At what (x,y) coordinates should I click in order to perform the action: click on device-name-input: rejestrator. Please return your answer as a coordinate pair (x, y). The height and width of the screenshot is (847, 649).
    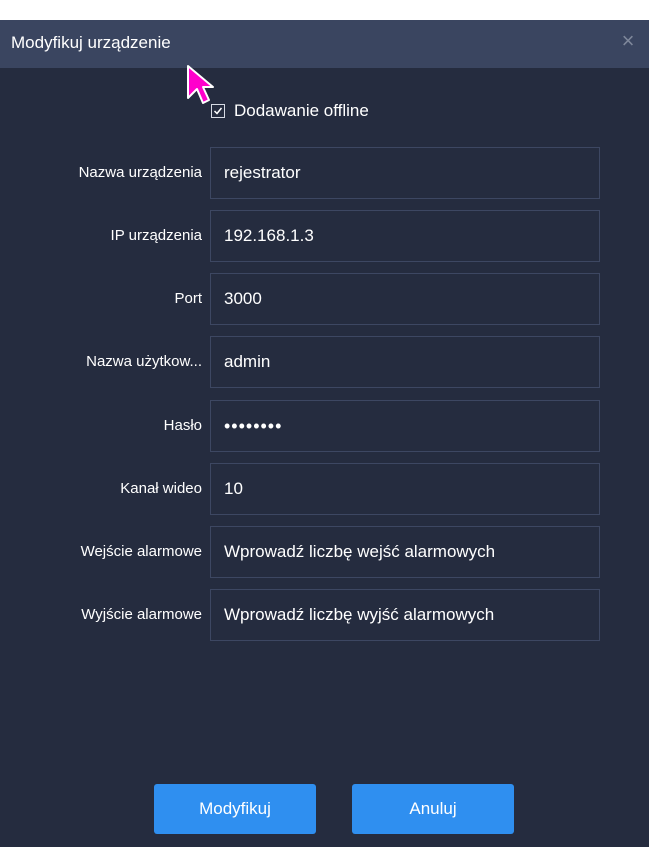
    Looking at the image, I should click on (405, 173).